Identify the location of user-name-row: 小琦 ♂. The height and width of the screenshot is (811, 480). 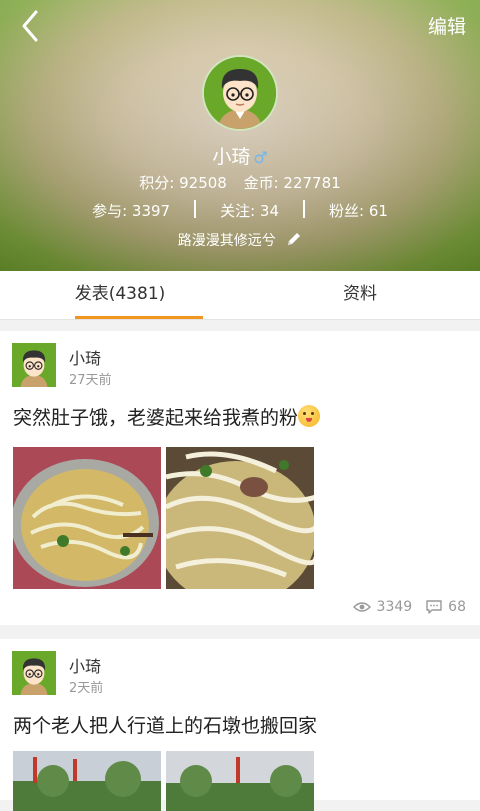
(240, 155).